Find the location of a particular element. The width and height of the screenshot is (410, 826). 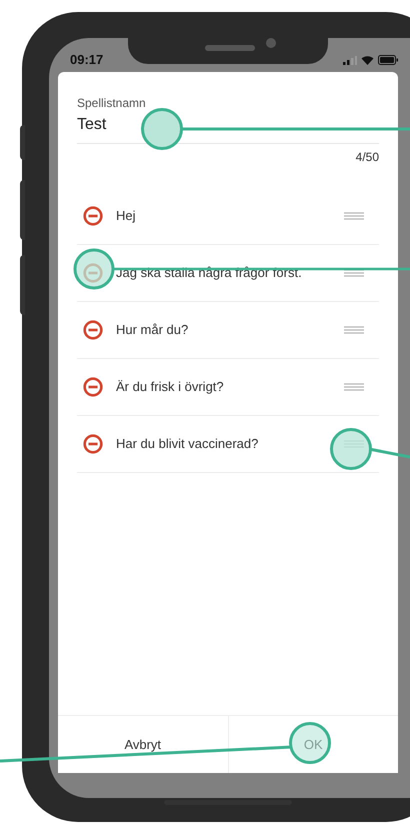

battery-icon is located at coordinates (388, 60).